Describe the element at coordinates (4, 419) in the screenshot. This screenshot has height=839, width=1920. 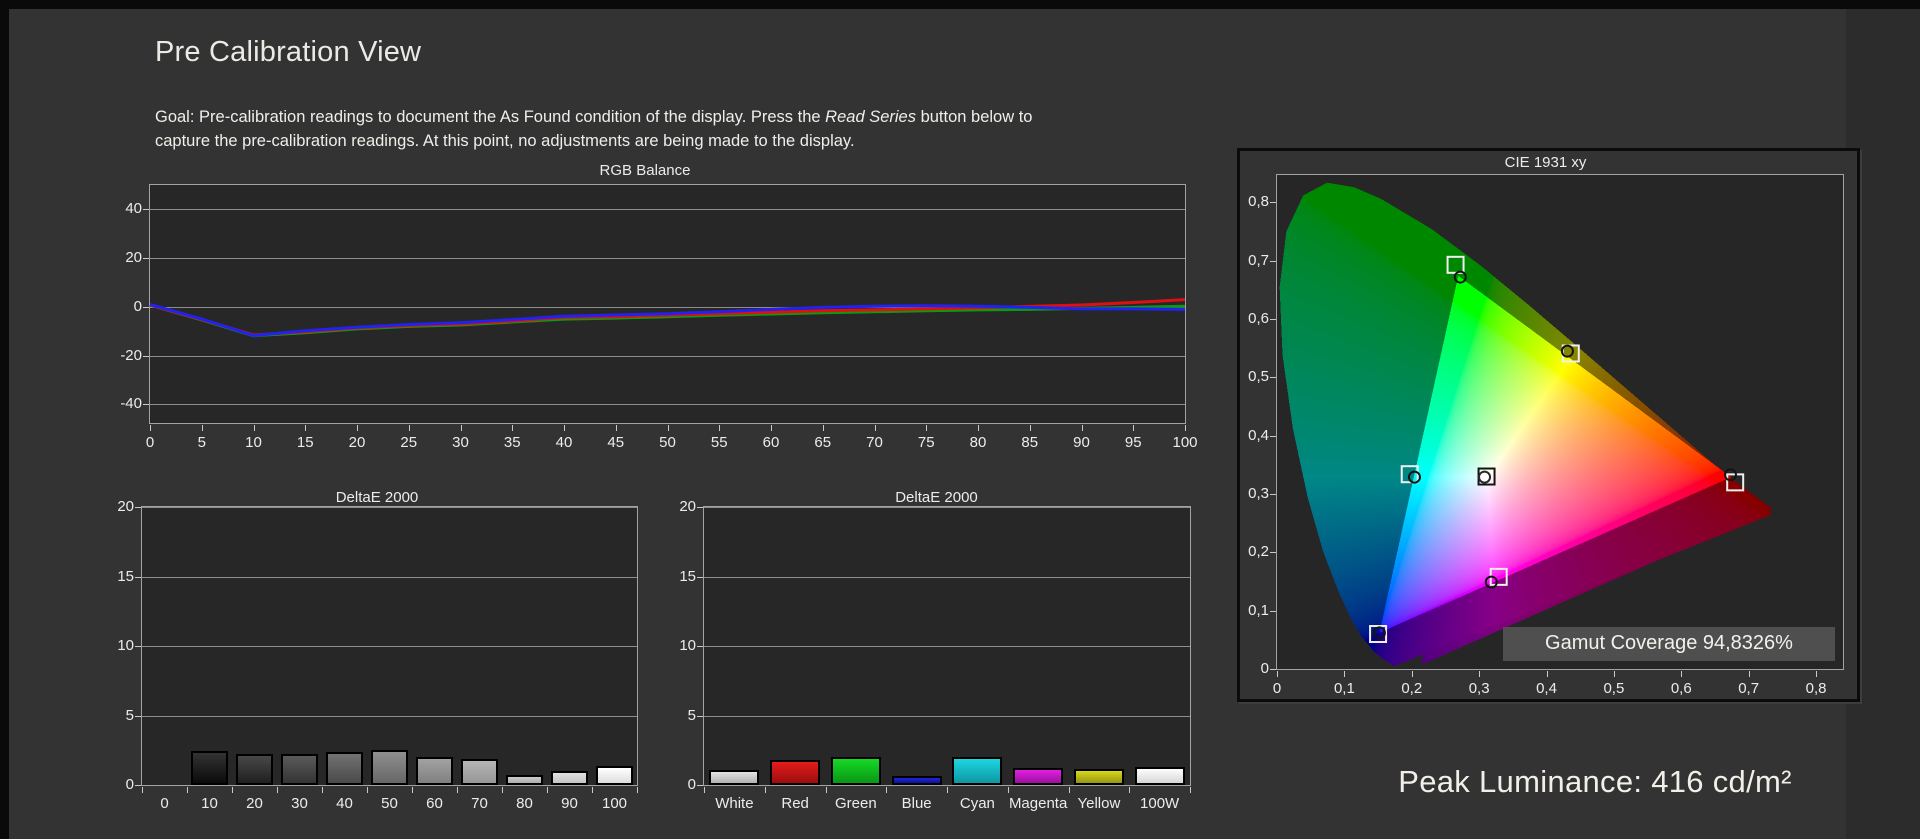
I see `window-frame-left` at that location.